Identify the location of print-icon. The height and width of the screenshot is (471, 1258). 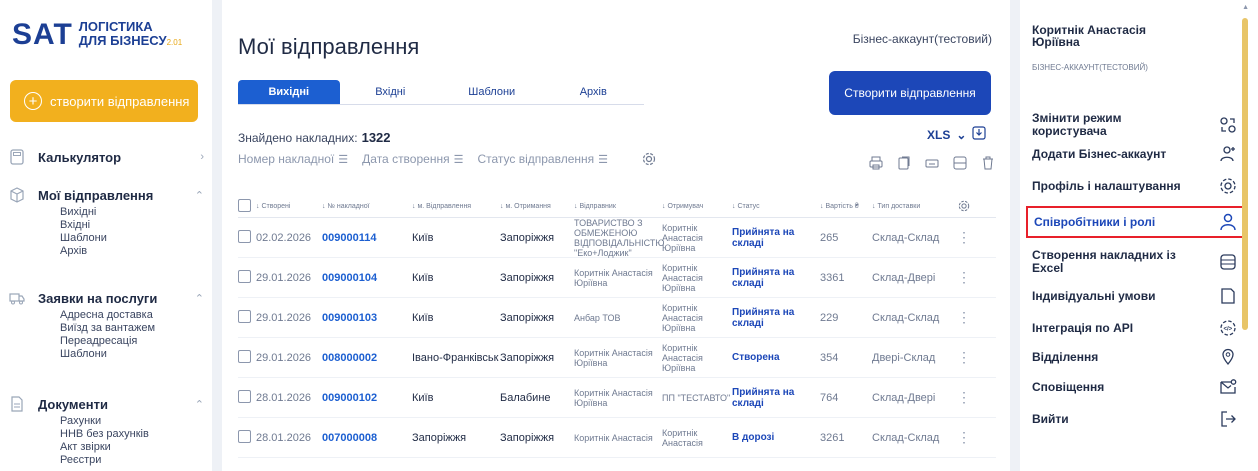
(876, 163).